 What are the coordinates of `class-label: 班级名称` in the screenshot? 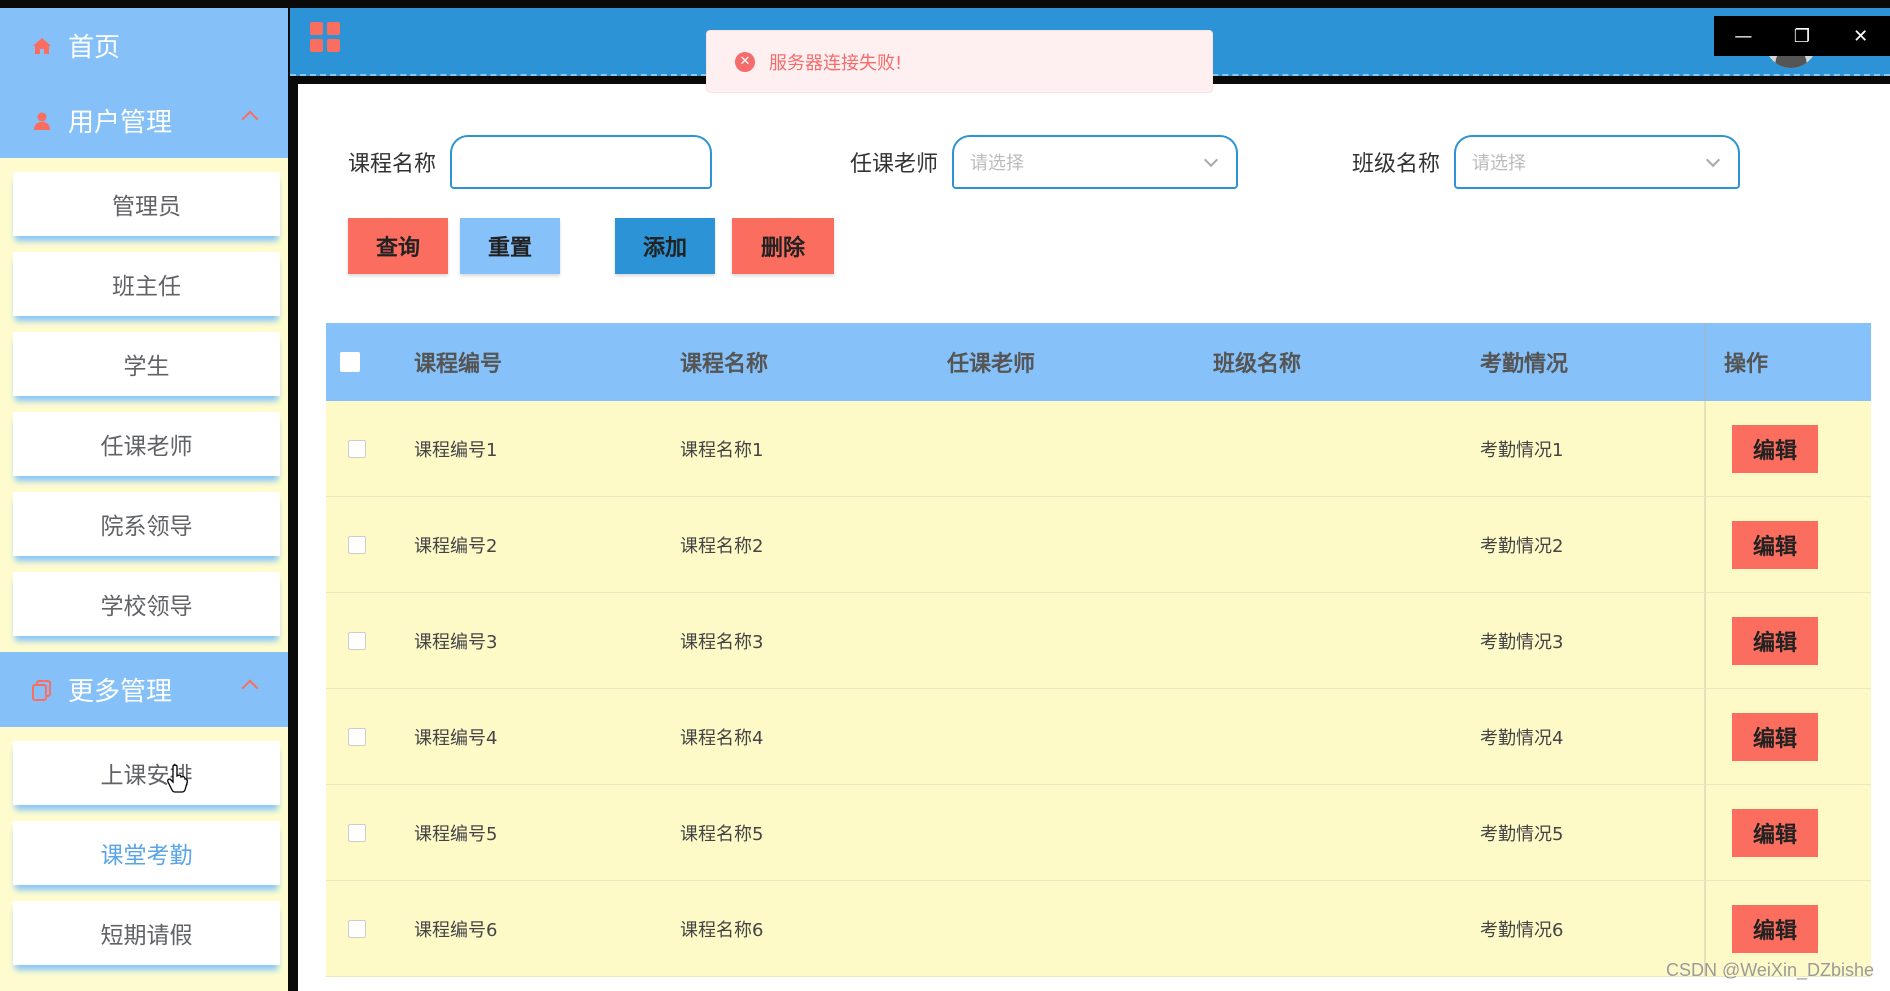 It's located at (1396, 164).